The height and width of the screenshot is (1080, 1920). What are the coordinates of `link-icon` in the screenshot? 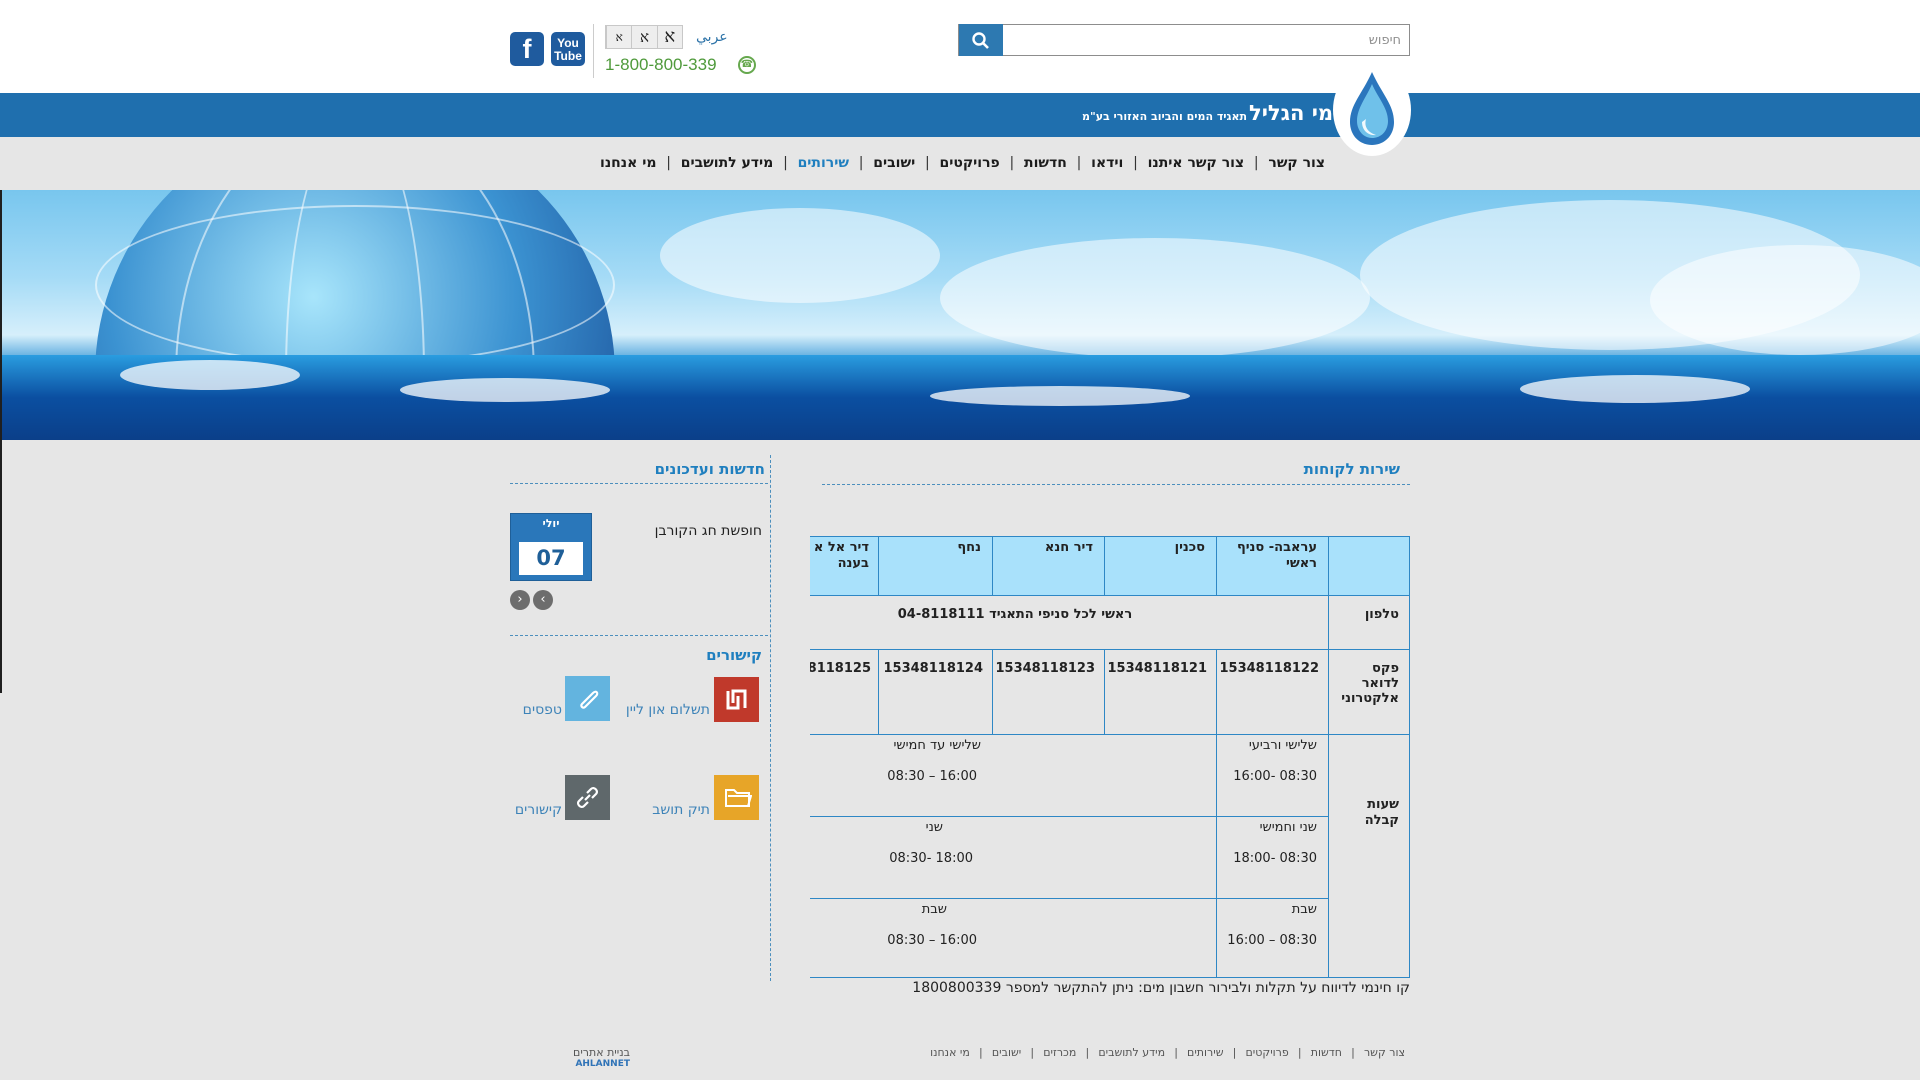 It's located at (587, 797).